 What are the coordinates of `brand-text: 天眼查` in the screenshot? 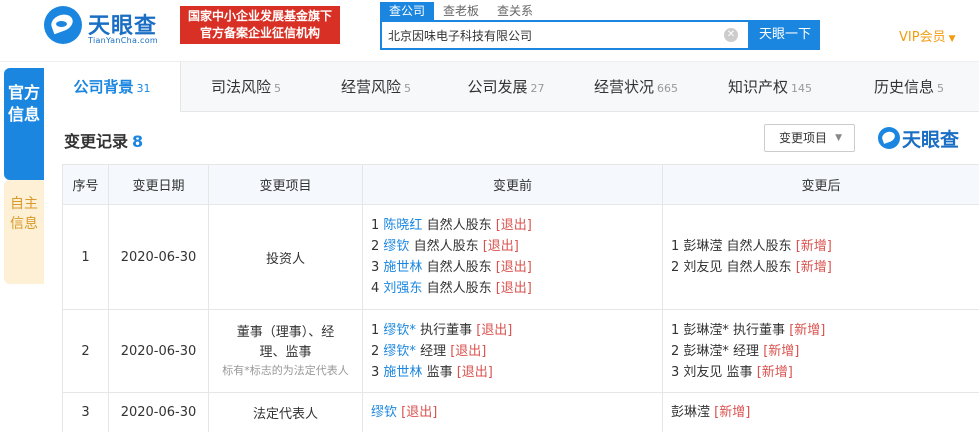 It's located at (931, 140).